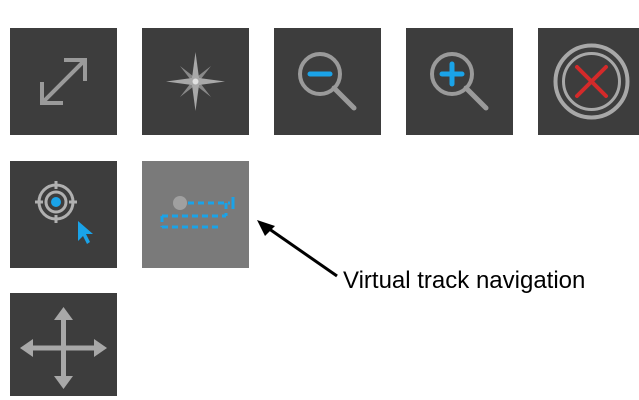 The width and height of the screenshot is (639, 400). I want to click on close-circle-x-icon, so click(591, 81).